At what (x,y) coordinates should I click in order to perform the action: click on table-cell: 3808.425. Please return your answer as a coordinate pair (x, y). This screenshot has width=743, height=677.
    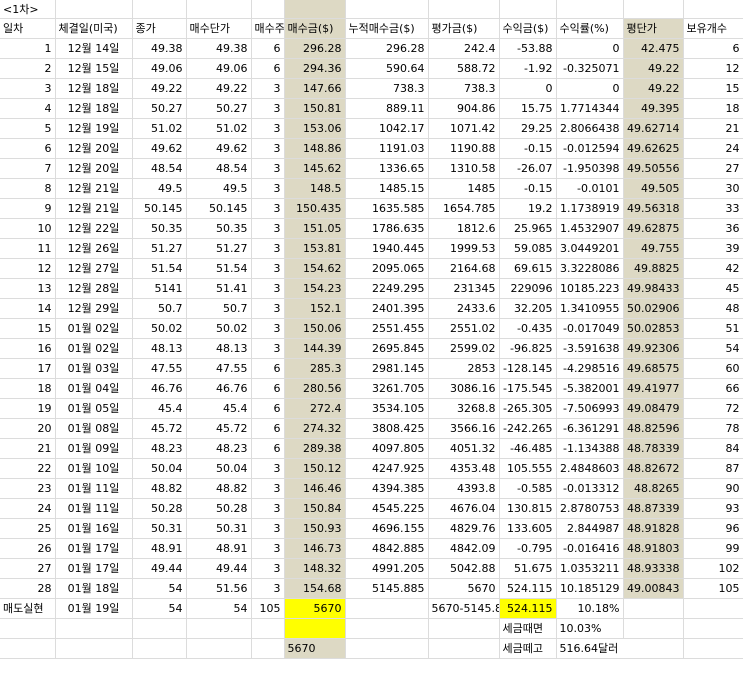
    Looking at the image, I should click on (387, 428).